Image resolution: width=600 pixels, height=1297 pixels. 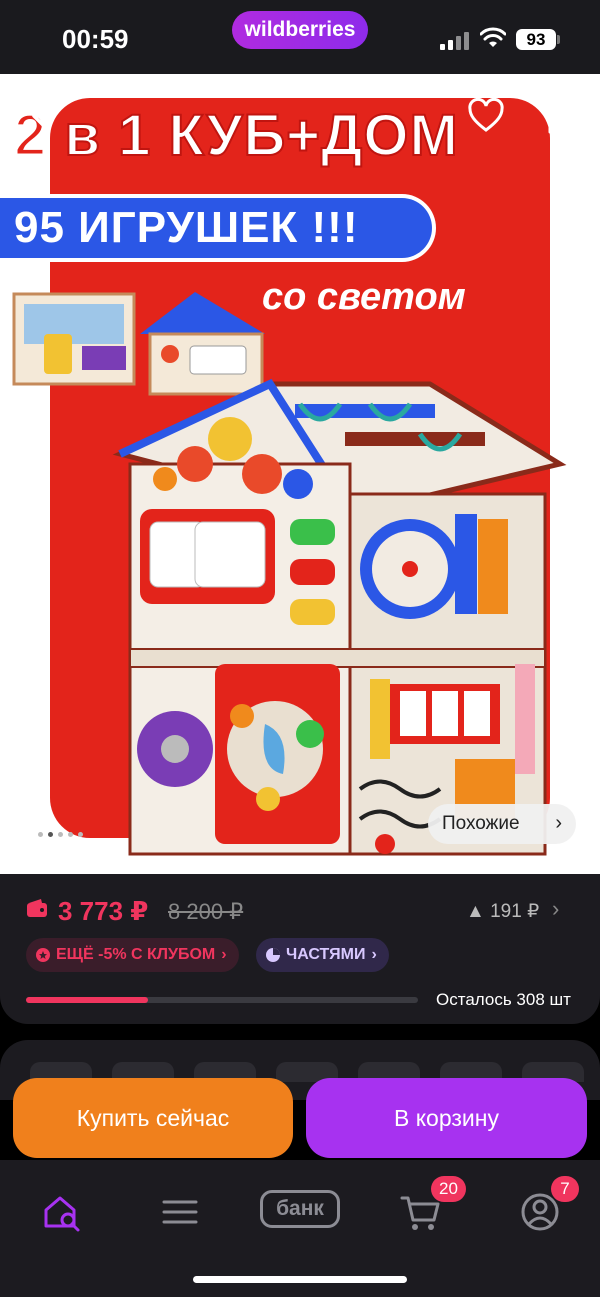 I want to click on stock-progress-fill, so click(x=87, y=1000).